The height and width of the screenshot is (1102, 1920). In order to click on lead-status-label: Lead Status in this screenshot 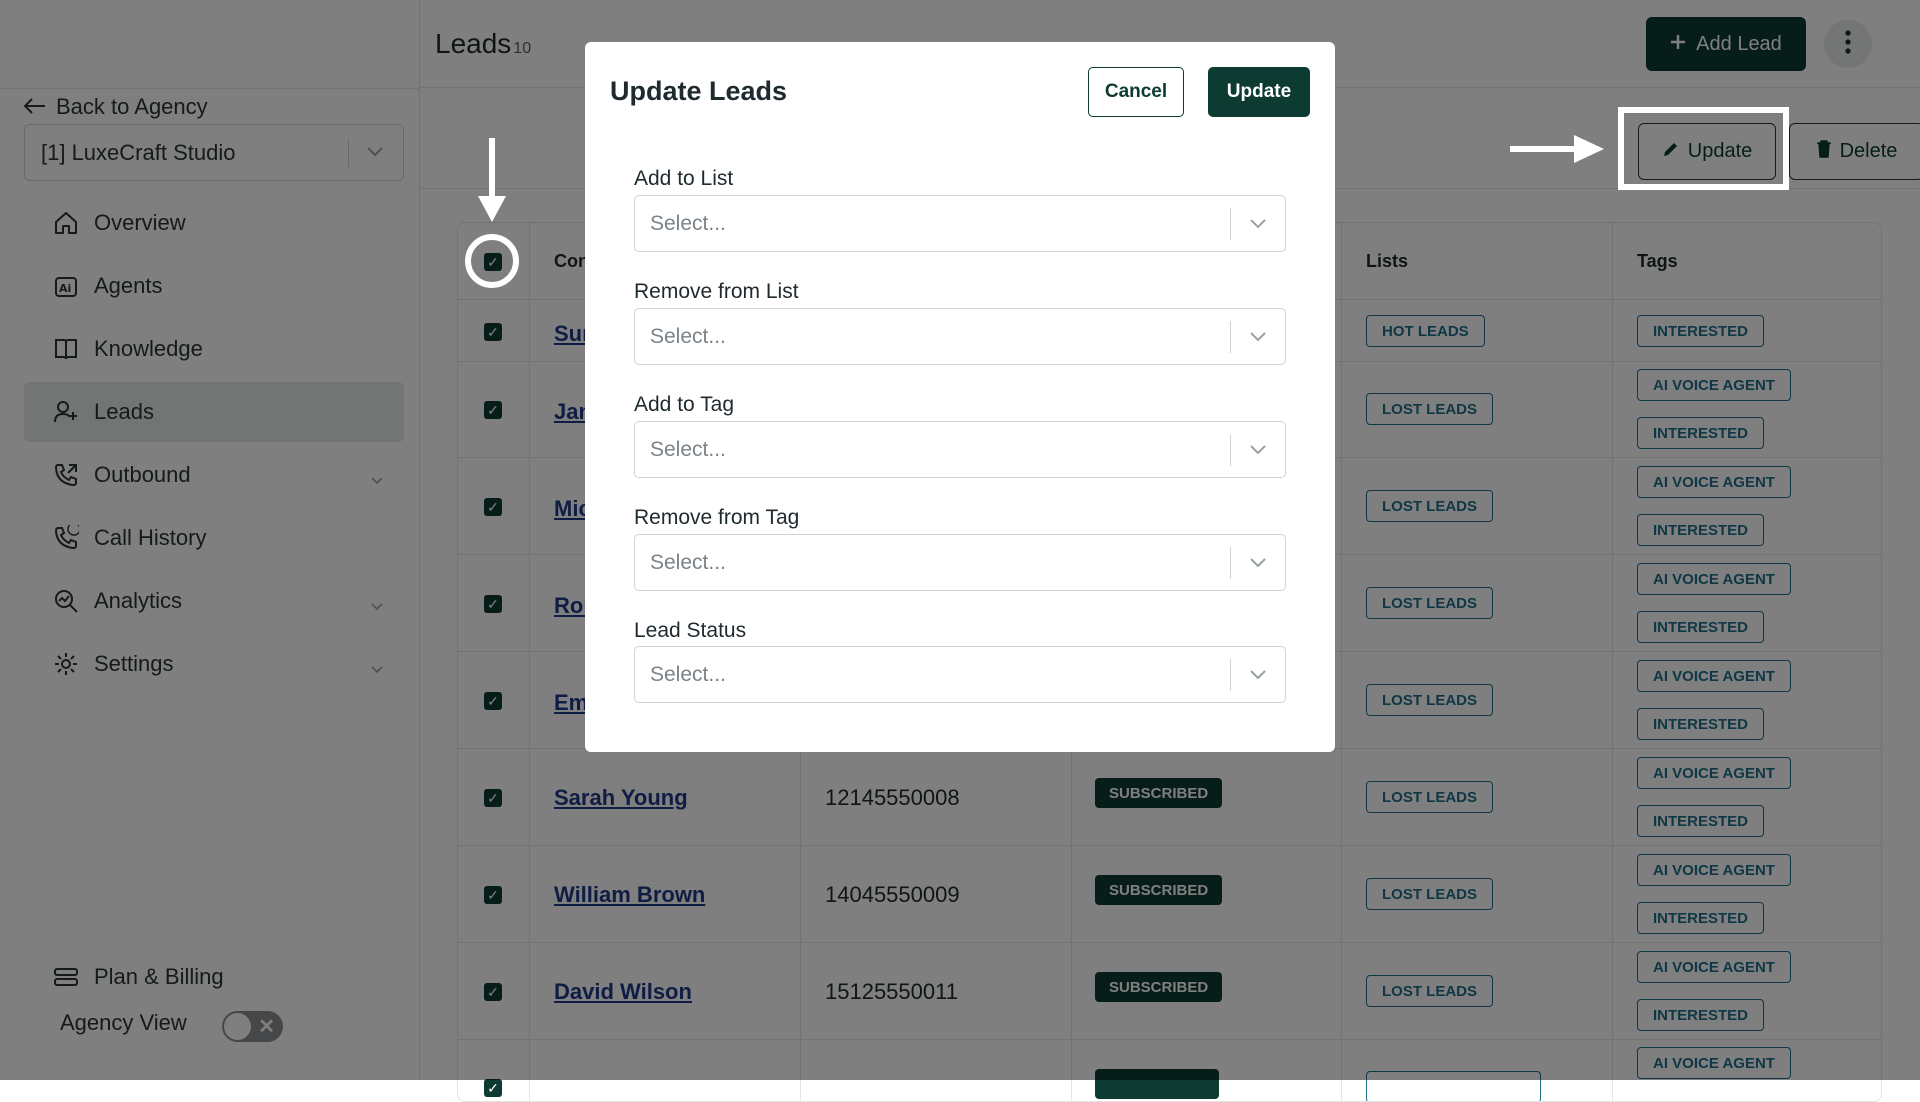, I will do `click(690, 630)`.